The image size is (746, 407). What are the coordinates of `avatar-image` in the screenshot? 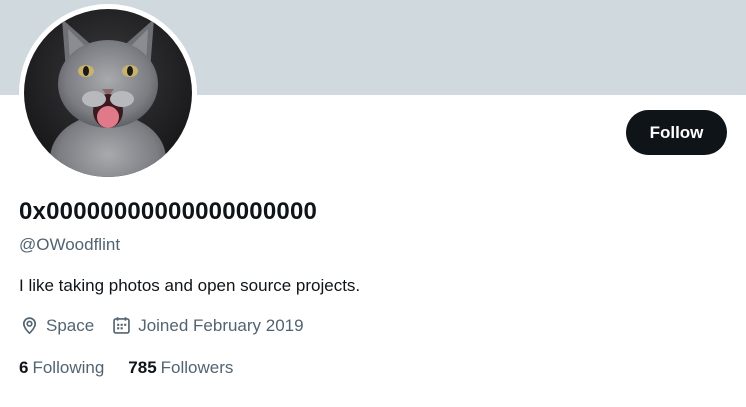 It's located at (108, 93).